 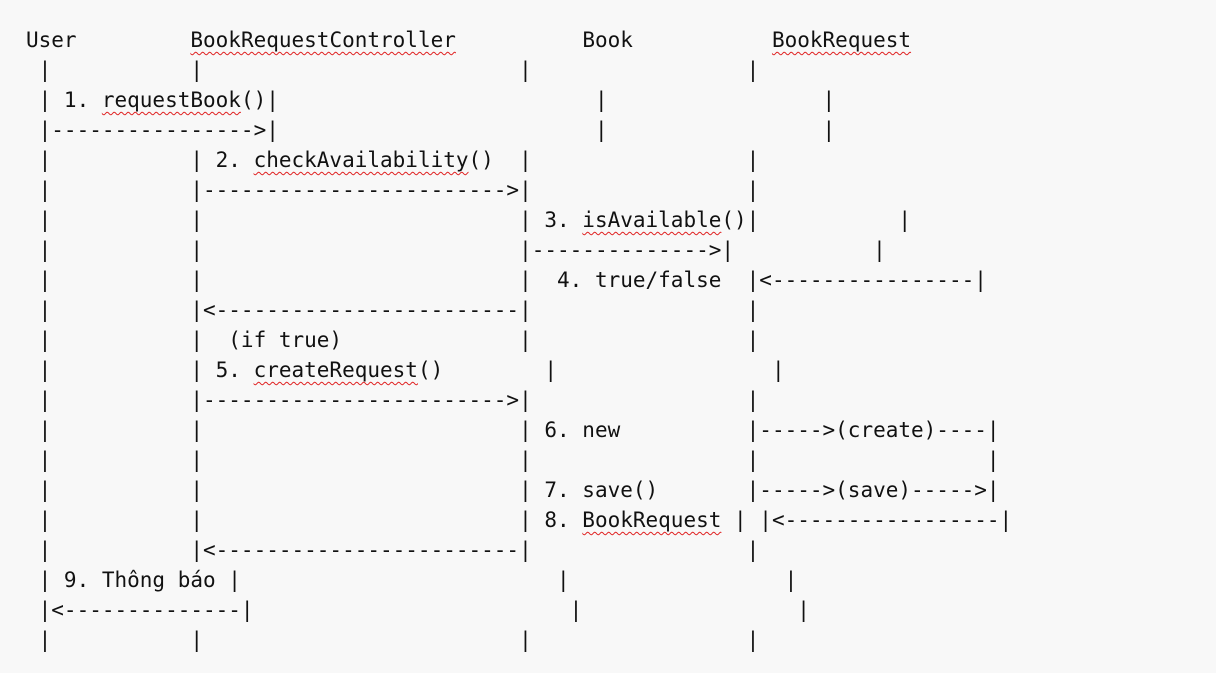 I want to click on diagram-line: |<--------------| | |, so click(x=418, y=610).